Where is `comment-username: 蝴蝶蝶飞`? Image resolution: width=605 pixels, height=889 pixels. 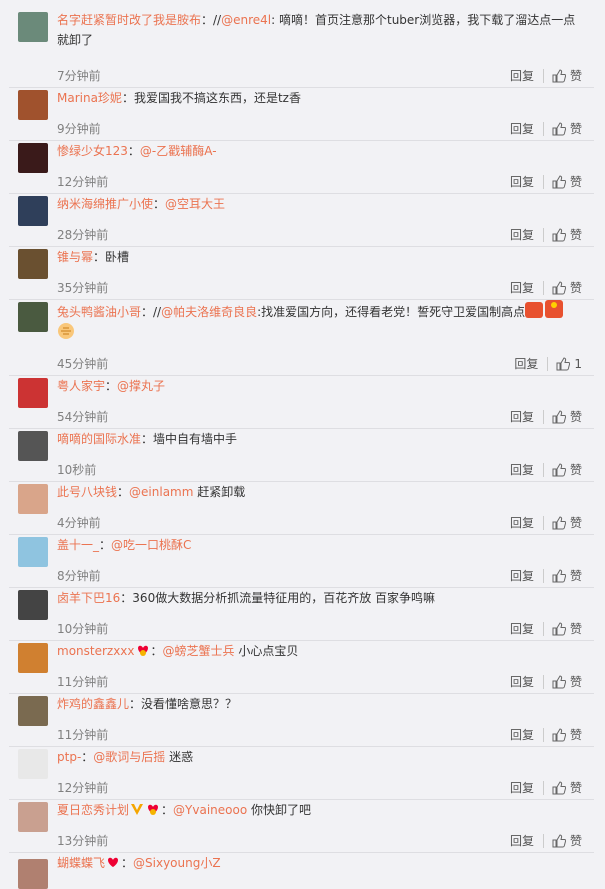 comment-username: 蝴蝶蝶飞 is located at coordinates (81, 863).